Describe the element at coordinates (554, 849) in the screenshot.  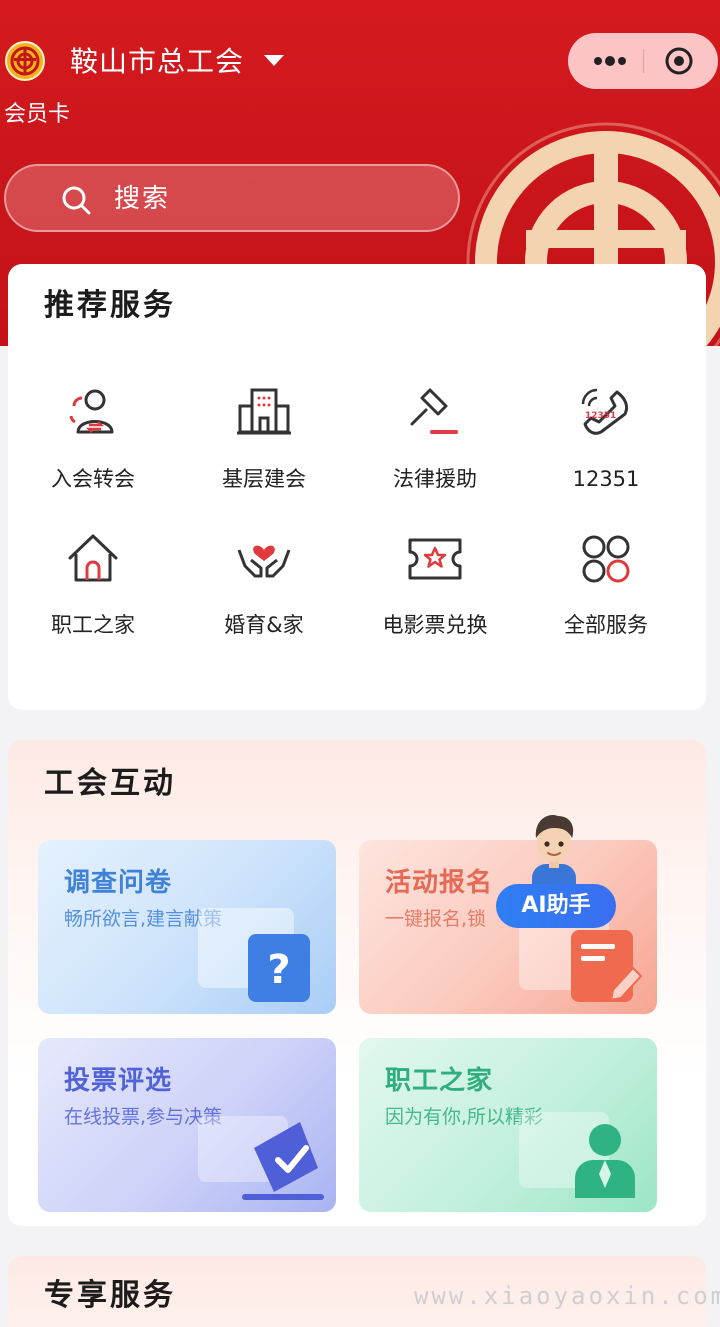
I see `ai-assistant-avatar` at that location.